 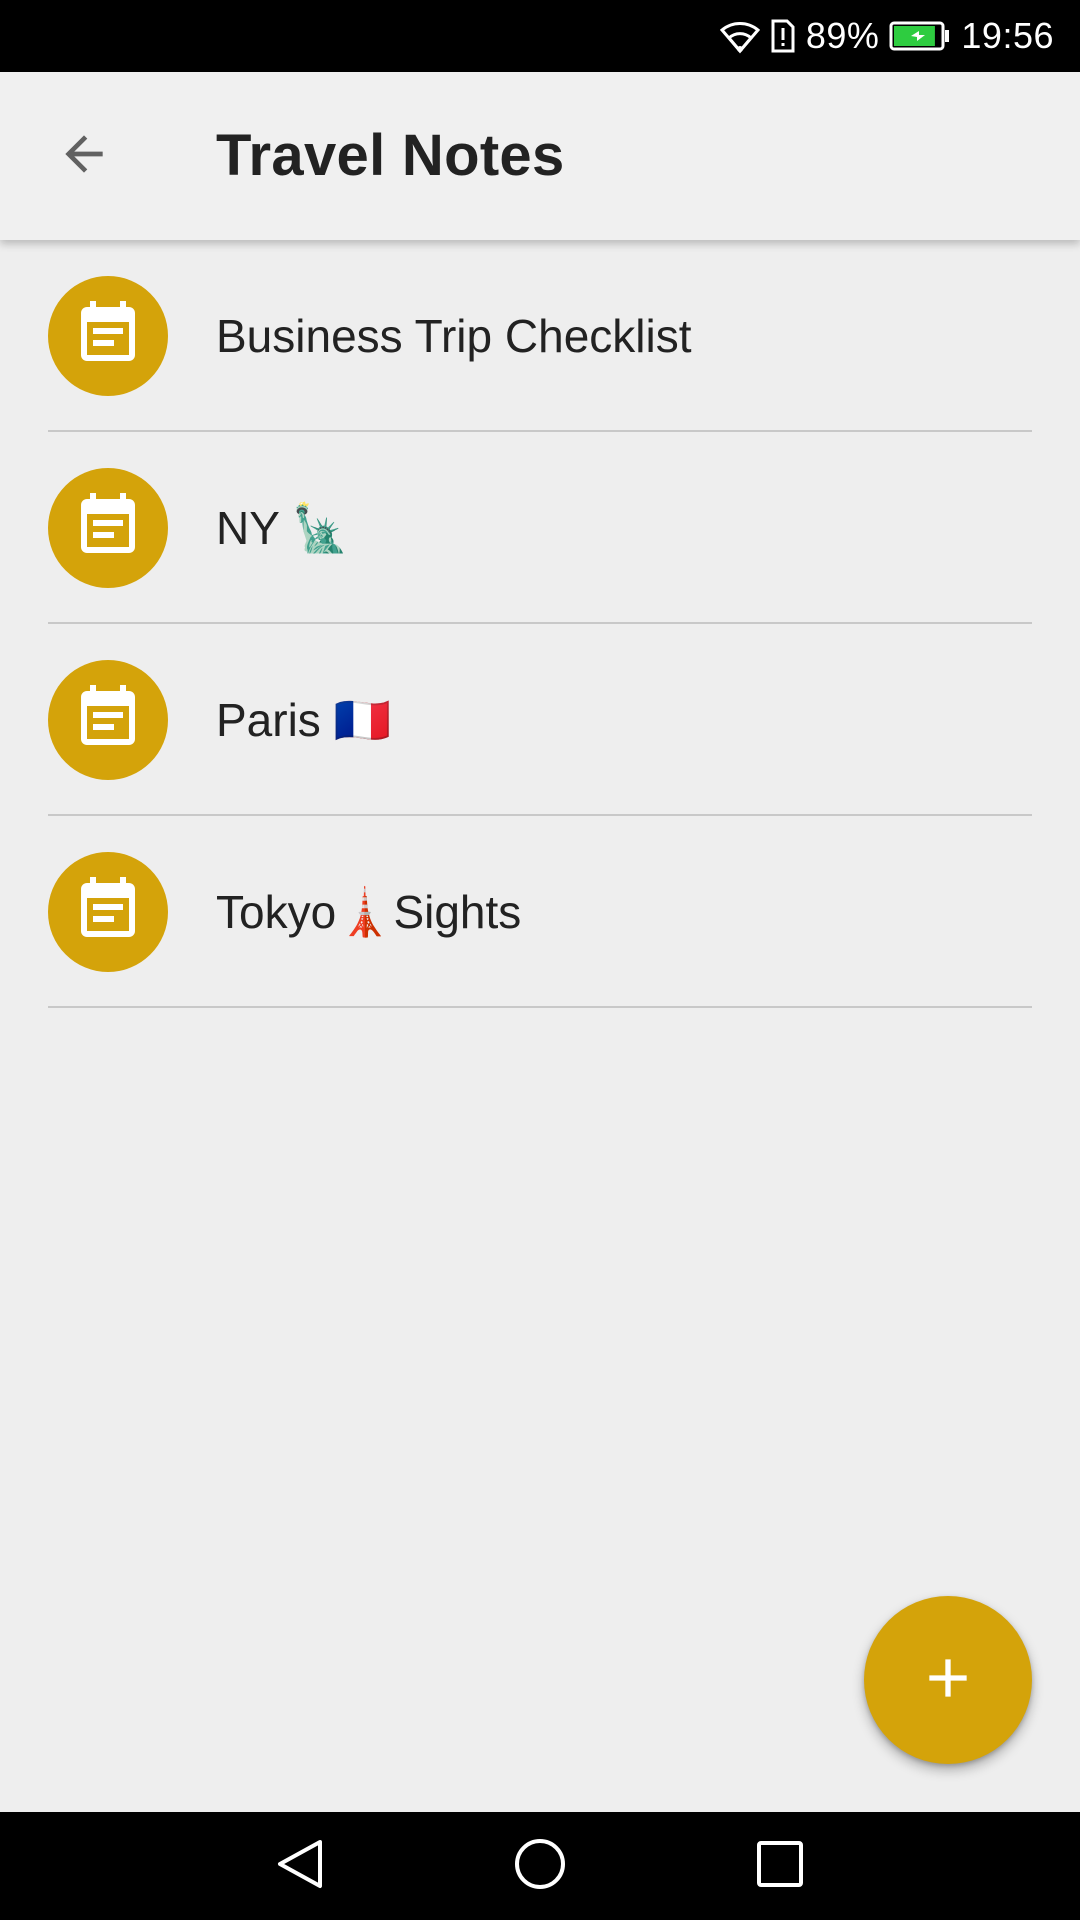 What do you see at coordinates (390, 155) in the screenshot?
I see `page-title: Travel Notes` at bounding box center [390, 155].